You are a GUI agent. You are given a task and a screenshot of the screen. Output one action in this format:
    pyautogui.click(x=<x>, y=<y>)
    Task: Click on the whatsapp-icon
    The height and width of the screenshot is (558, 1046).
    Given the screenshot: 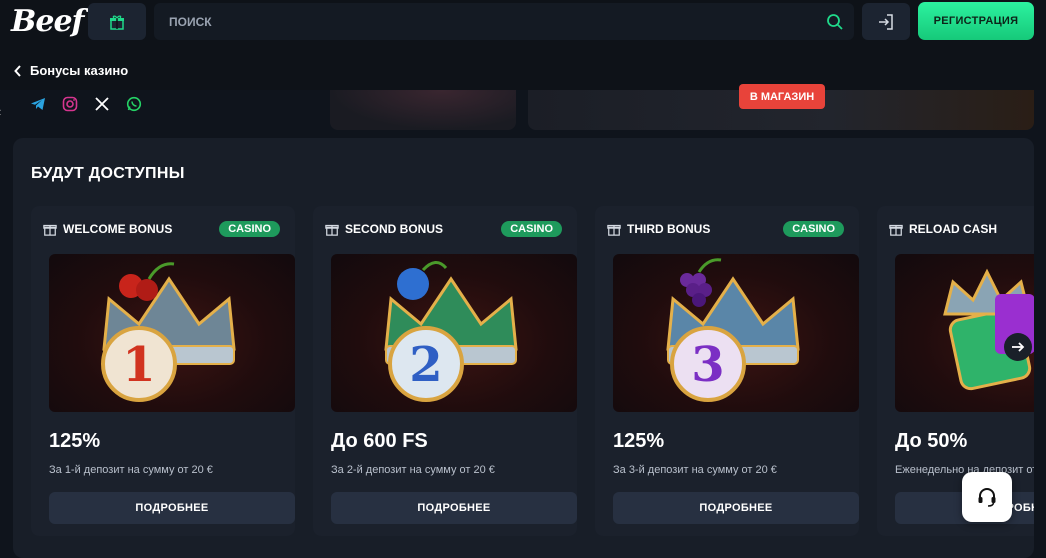 What is the action you would take?
    pyautogui.click(x=134, y=104)
    